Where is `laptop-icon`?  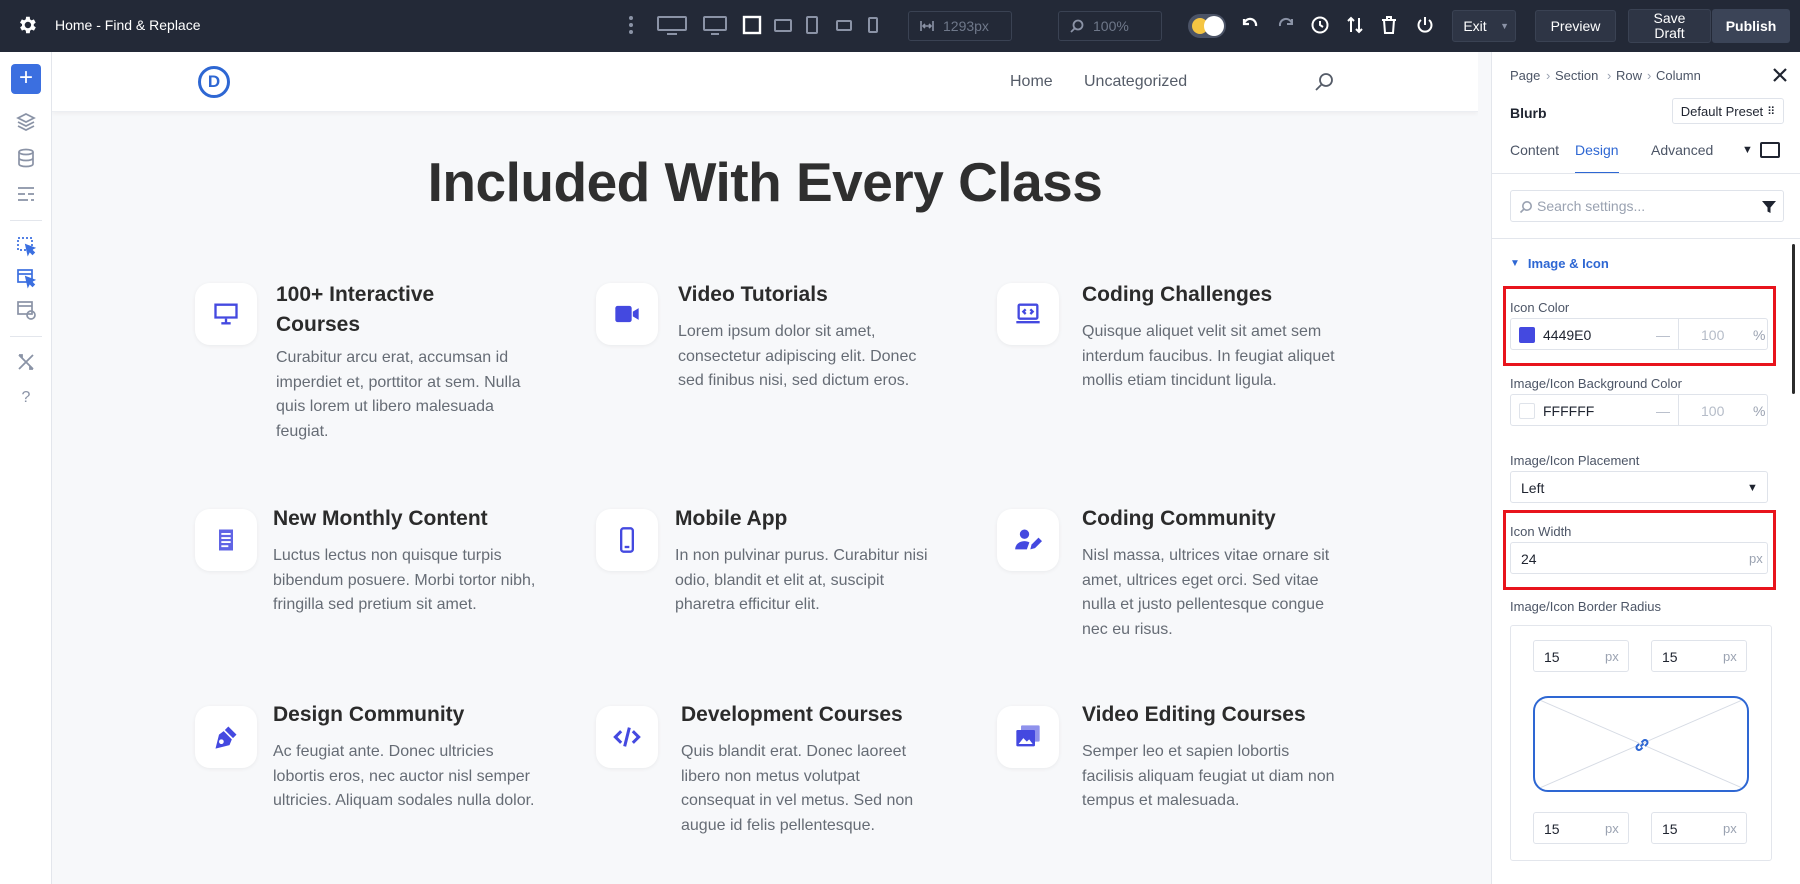 laptop-icon is located at coordinates (752, 25).